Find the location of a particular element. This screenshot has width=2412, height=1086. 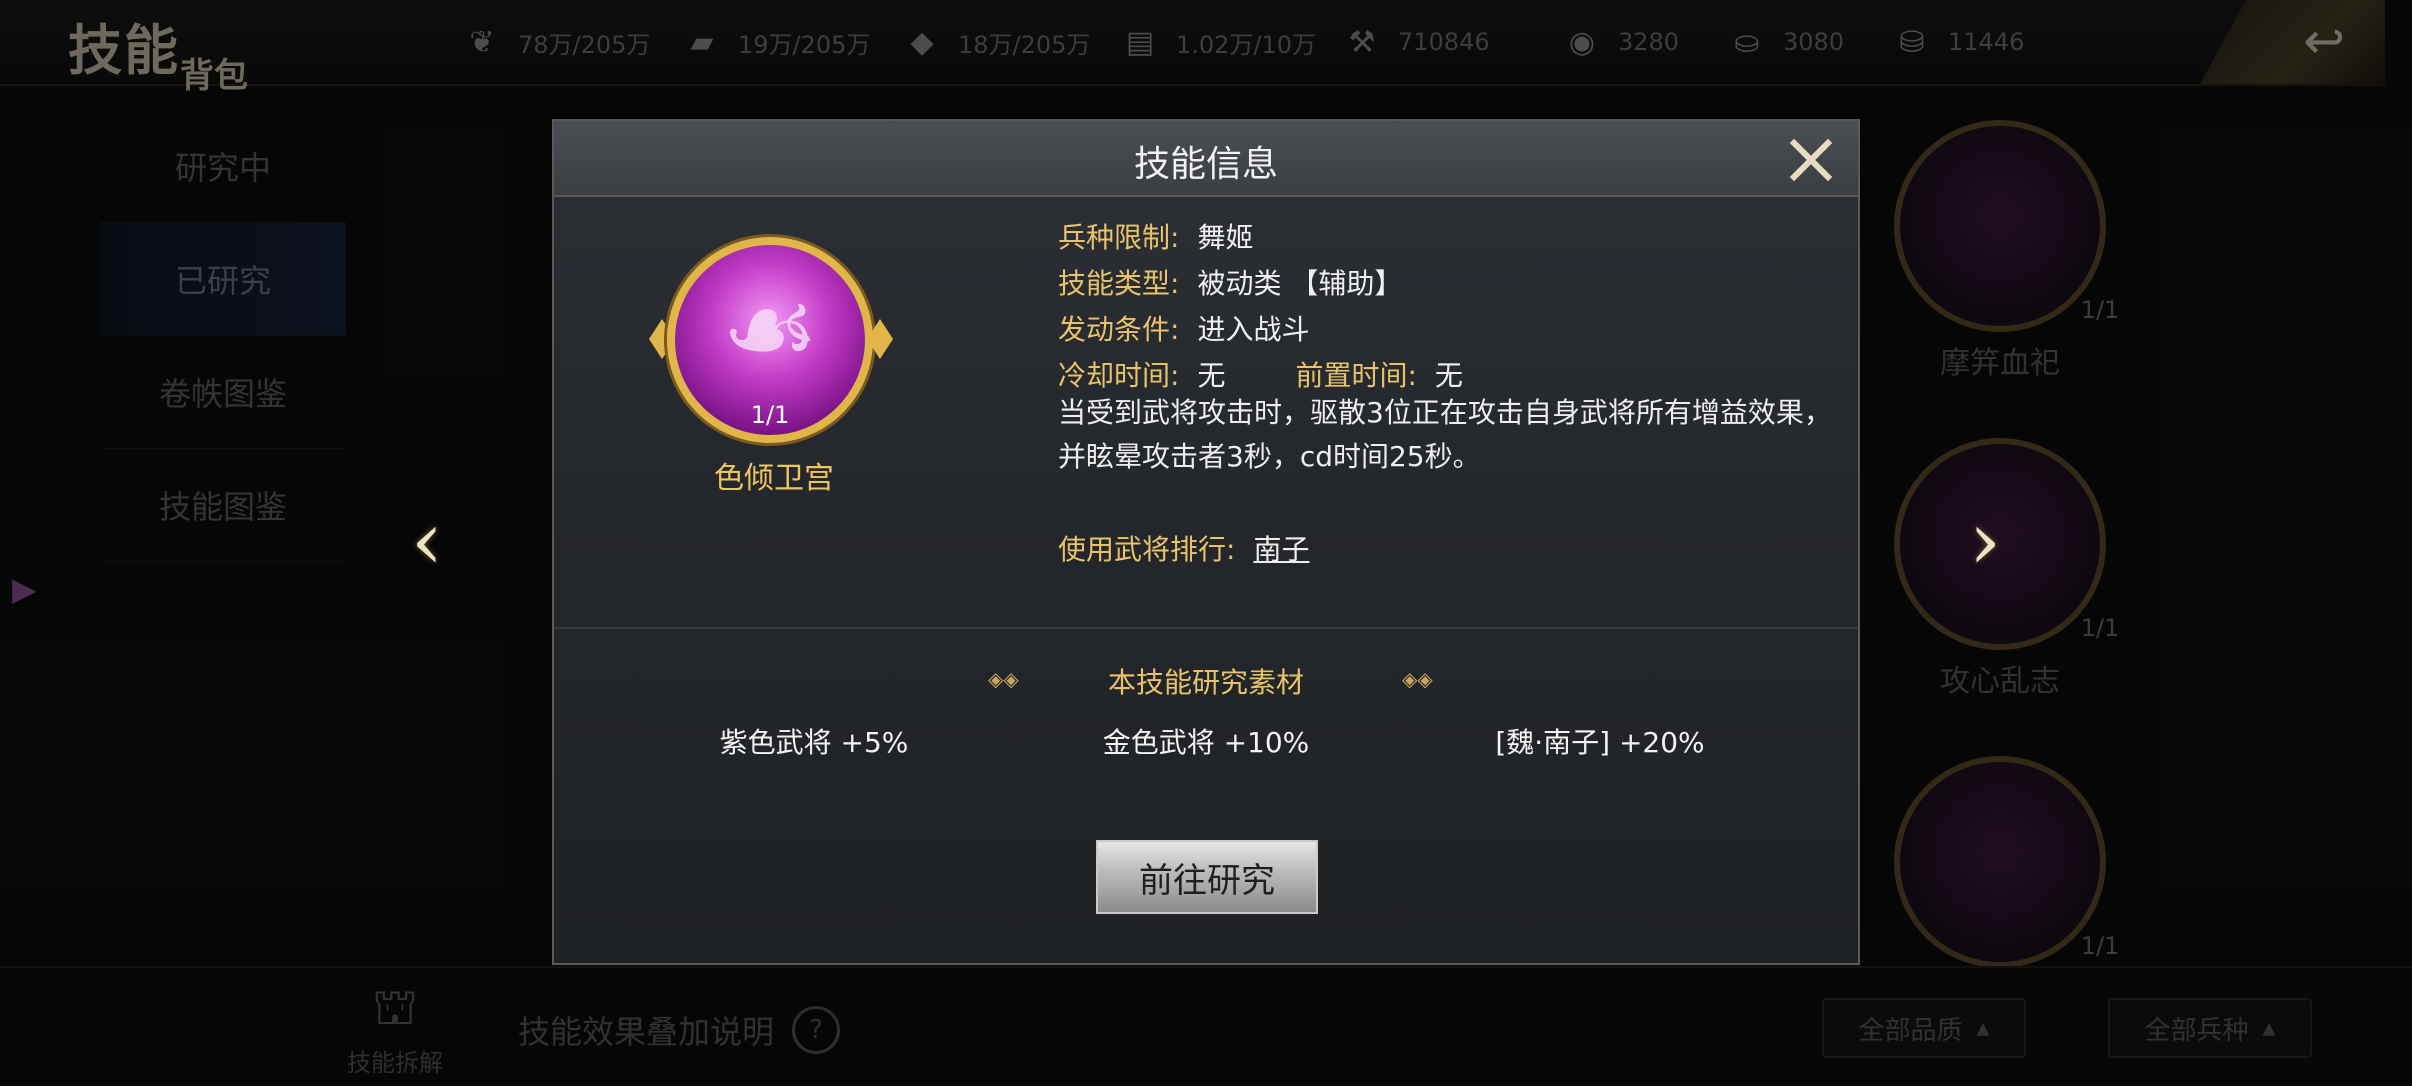

next-skill-button: › is located at coordinates (1985, 540).